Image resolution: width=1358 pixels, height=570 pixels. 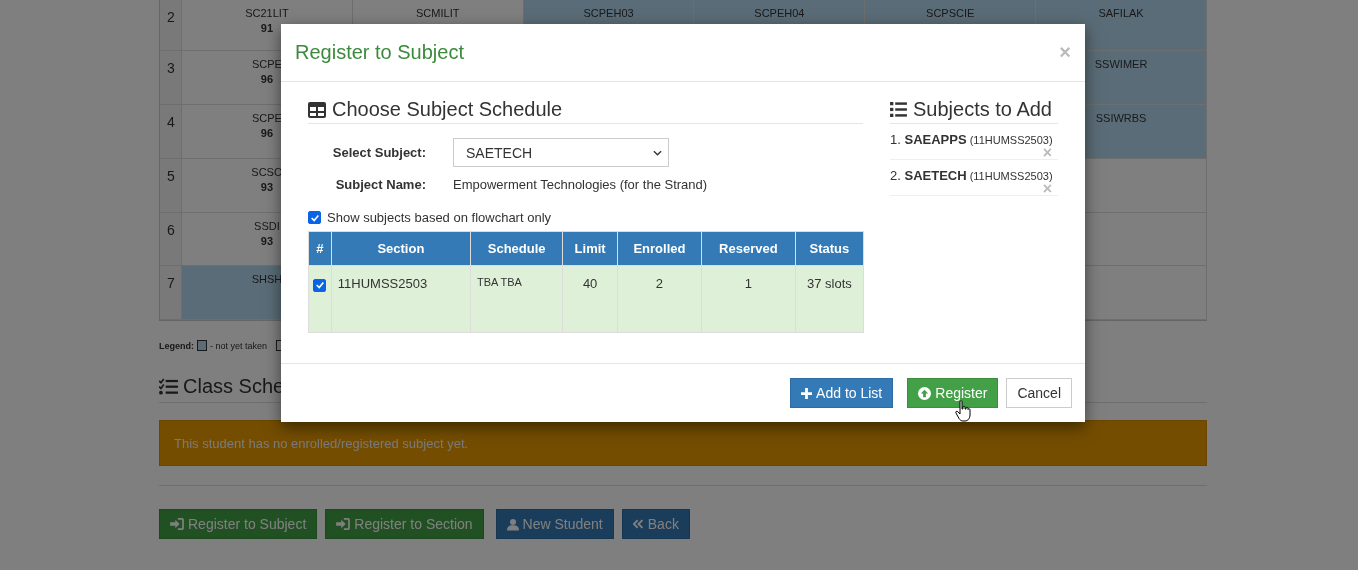 I want to click on row-number: 4, so click(x=171, y=132).